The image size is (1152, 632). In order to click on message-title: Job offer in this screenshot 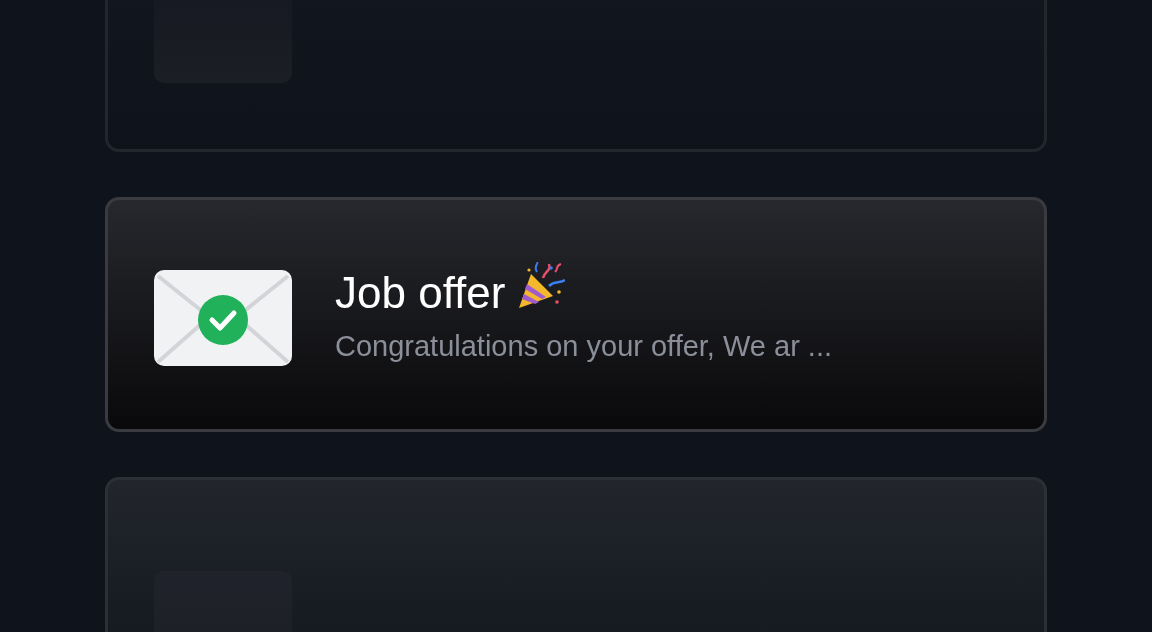, I will do `click(420, 292)`.